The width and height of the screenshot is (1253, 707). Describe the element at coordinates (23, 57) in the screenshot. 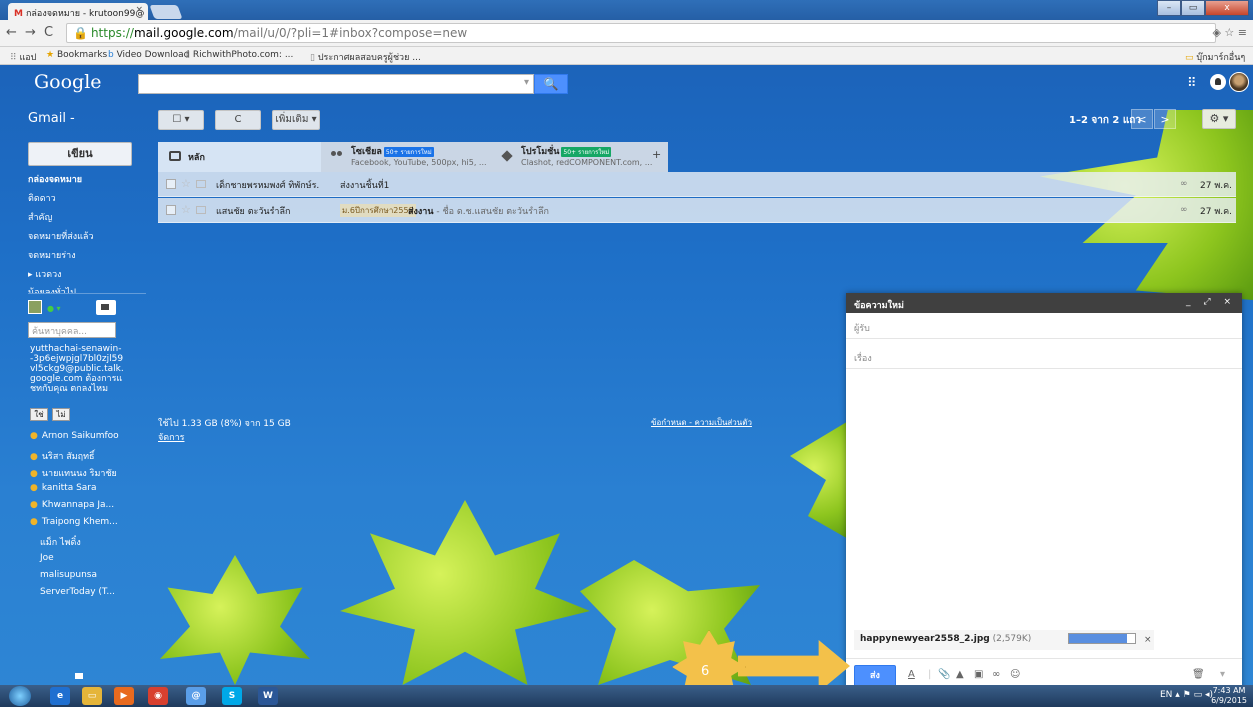

I see `bookmark-apps: ⠿ แอป` at that location.